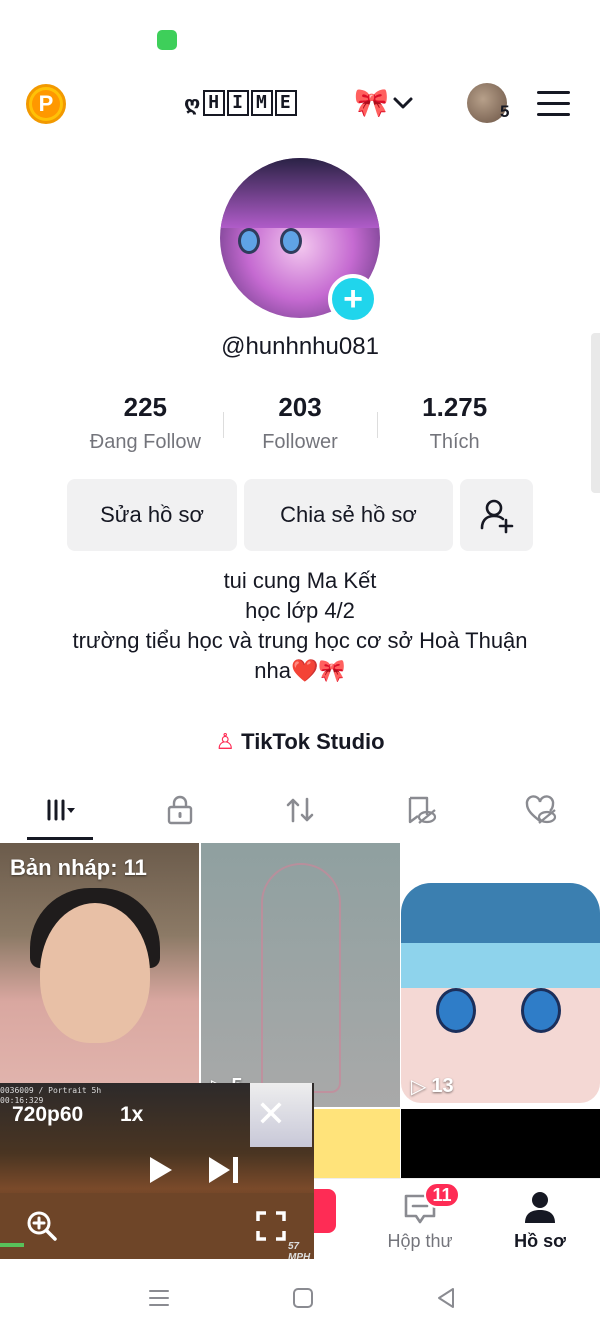  Describe the element at coordinates (300, 407) in the screenshot. I see `stat-value: 203` at that location.